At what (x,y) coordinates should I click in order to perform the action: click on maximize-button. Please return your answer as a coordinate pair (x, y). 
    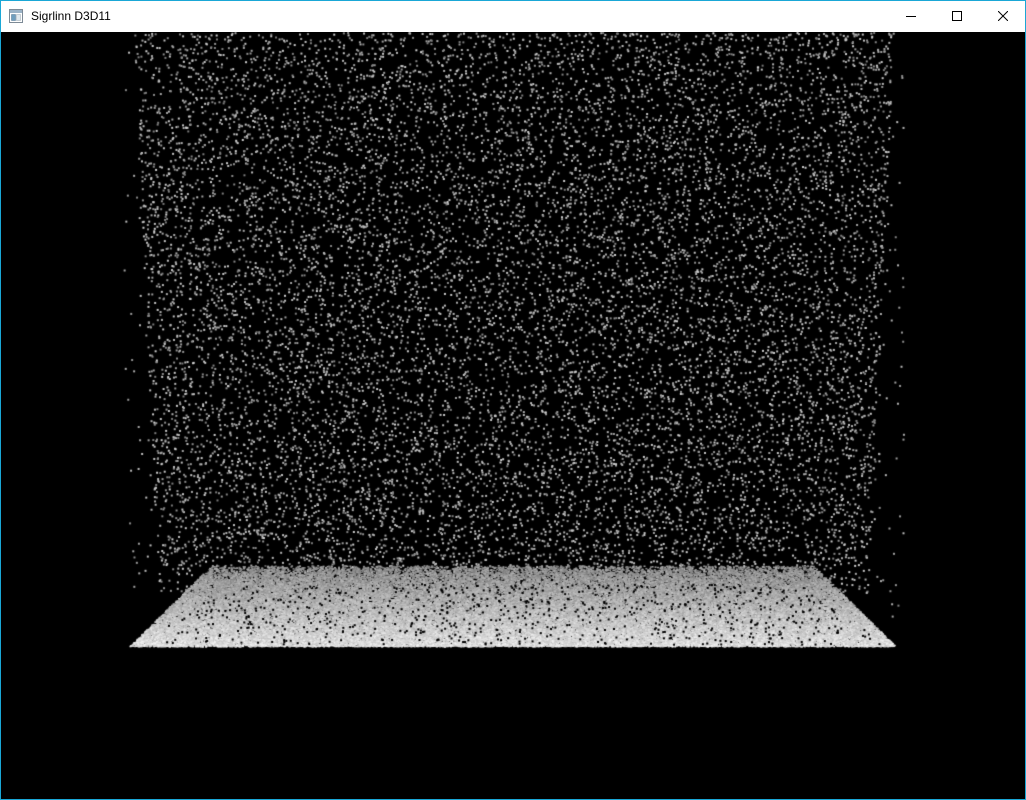
    Looking at the image, I should click on (957, 16).